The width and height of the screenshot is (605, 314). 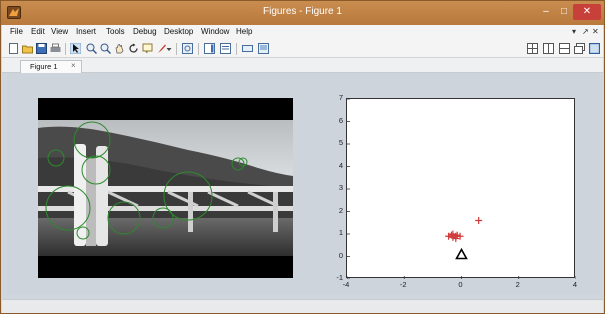 What do you see at coordinates (13, 48) in the screenshot?
I see `new-figure-icon` at bounding box center [13, 48].